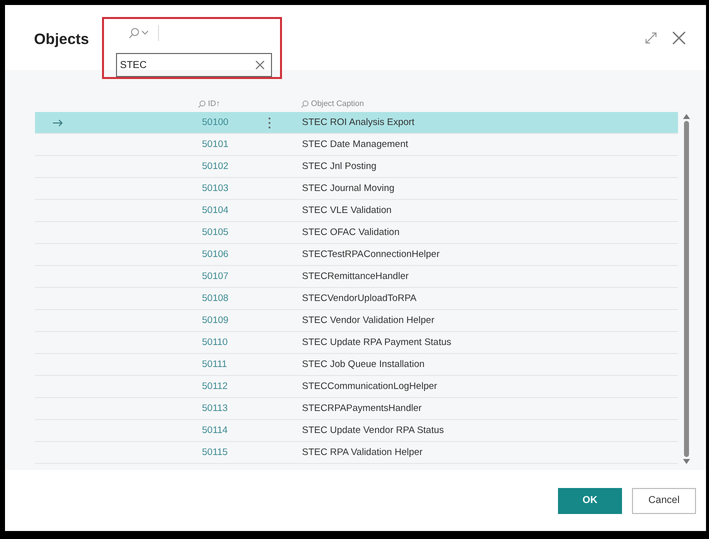 The image size is (709, 539). I want to click on table-cell: STEC Vendor Validation Helper, so click(368, 320).